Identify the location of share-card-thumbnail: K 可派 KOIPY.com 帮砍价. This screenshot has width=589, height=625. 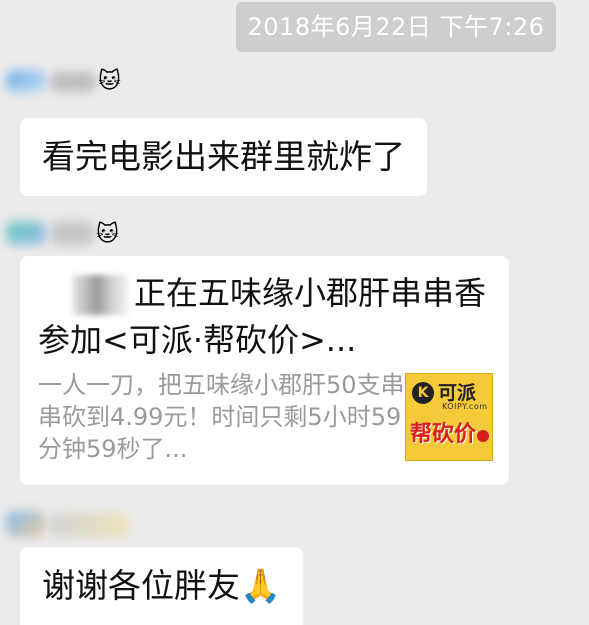
(449, 417).